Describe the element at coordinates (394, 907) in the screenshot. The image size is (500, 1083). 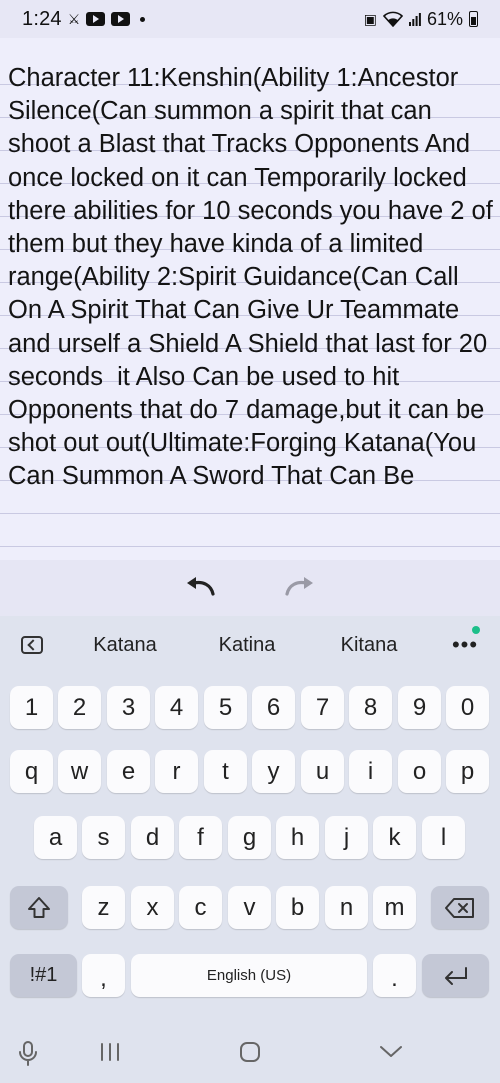
I see `key-m: m` at that location.